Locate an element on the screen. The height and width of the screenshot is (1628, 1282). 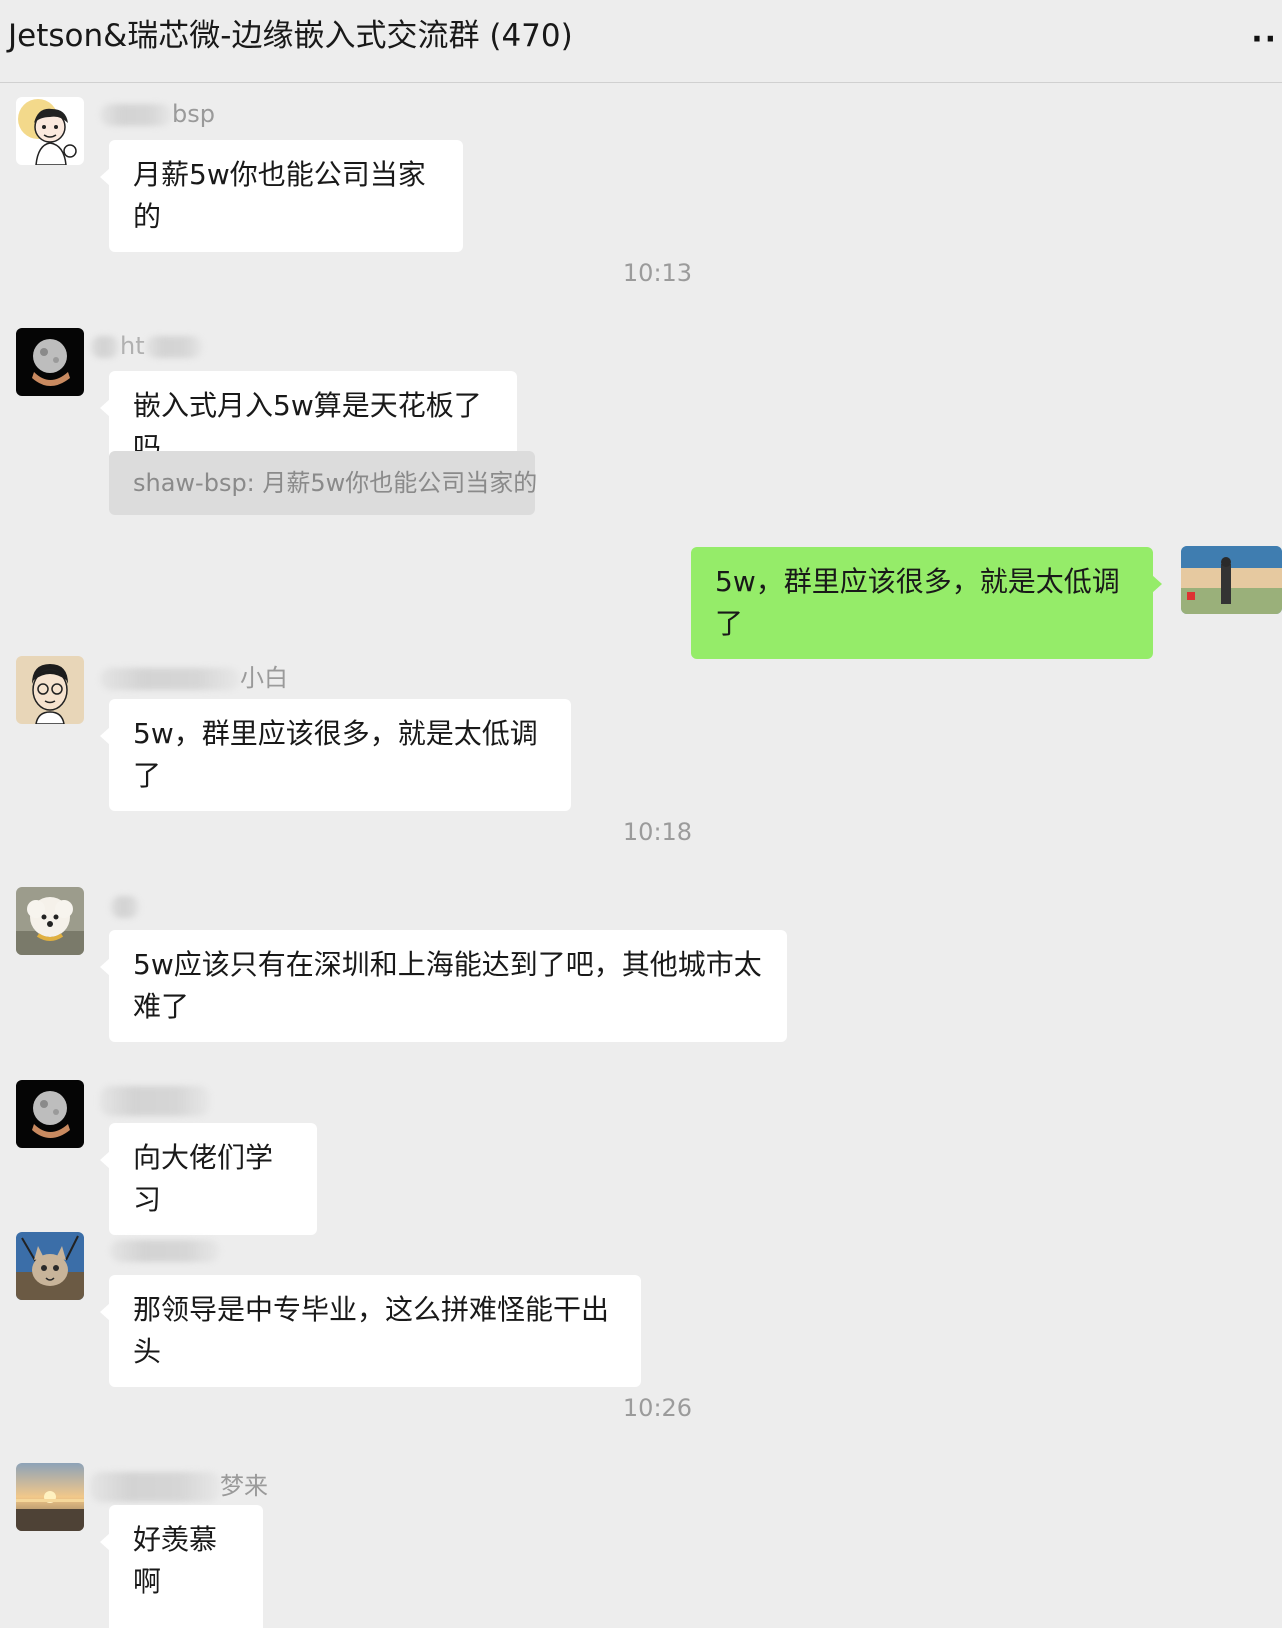
sender-name: 梦来 is located at coordinates (179, 1484).